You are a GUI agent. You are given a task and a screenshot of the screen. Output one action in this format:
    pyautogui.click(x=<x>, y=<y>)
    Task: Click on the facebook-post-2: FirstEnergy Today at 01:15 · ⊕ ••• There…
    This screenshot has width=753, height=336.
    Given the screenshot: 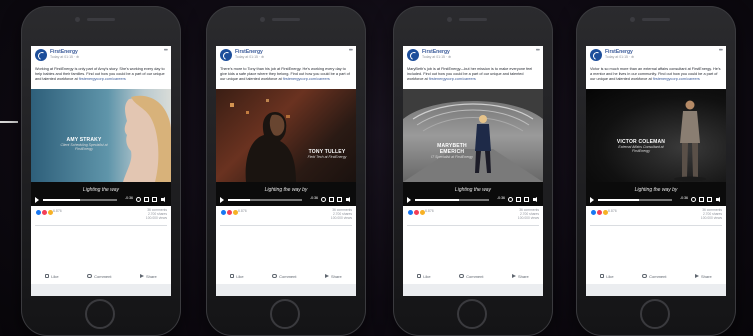 What is the action you would take?
    pyautogui.click(x=286, y=171)
    